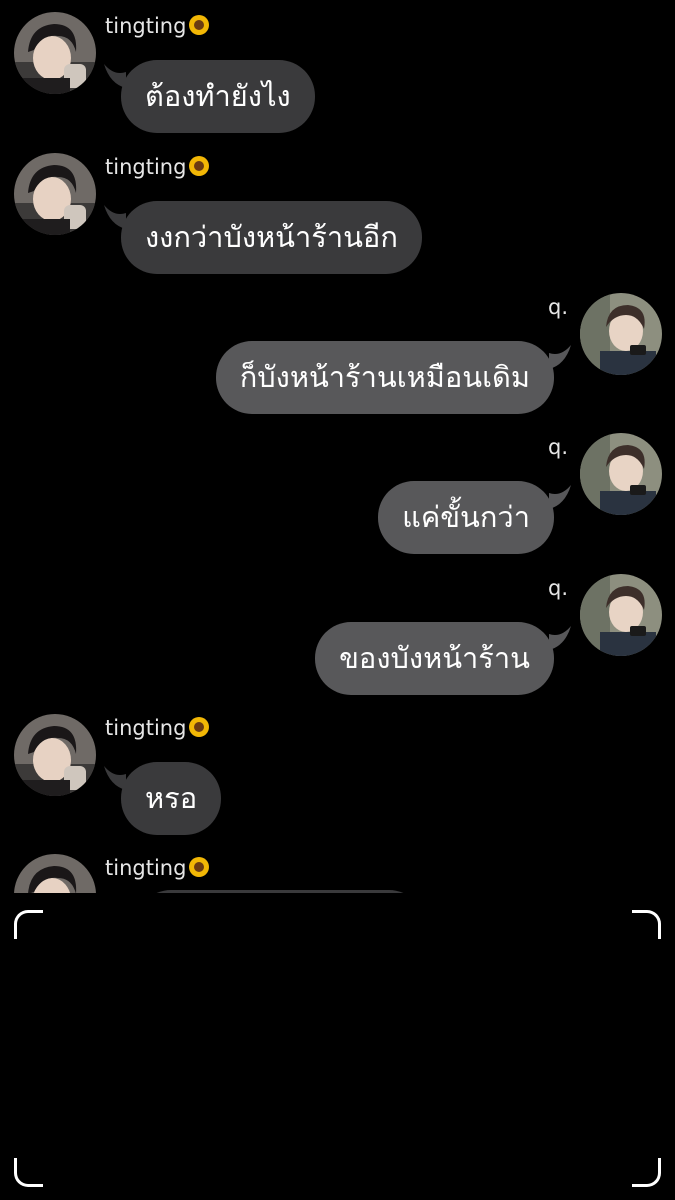  Describe the element at coordinates (646, 924) in the screenshot. I see `frame-corner-top-right` at that location.